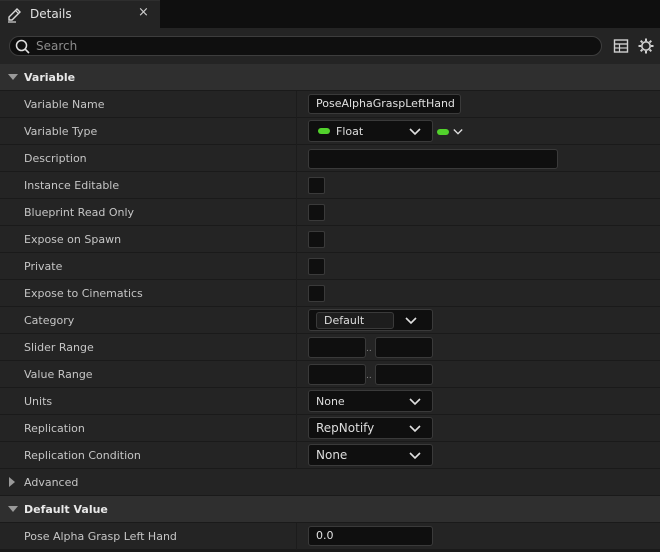  Describe the element at coordinates (316, 185) in the screenshot. I see `instance-editable-checkbox` at that location.